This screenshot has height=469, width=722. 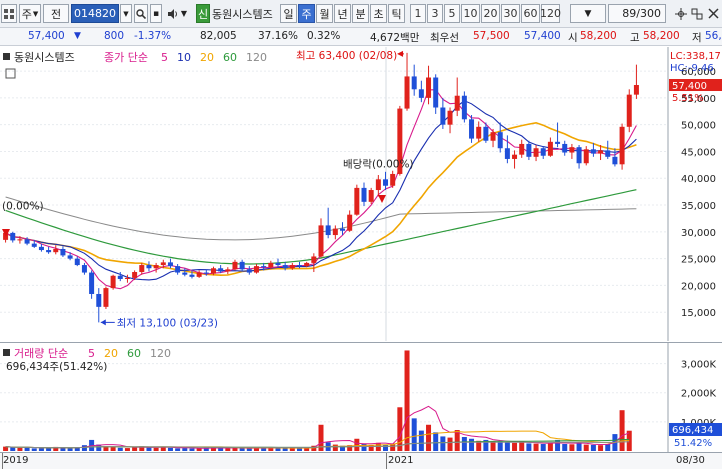 What do you see at coordinates (173, 13) in the screenshot?
I see `speaker-icon` at bounding box center [173, 13].